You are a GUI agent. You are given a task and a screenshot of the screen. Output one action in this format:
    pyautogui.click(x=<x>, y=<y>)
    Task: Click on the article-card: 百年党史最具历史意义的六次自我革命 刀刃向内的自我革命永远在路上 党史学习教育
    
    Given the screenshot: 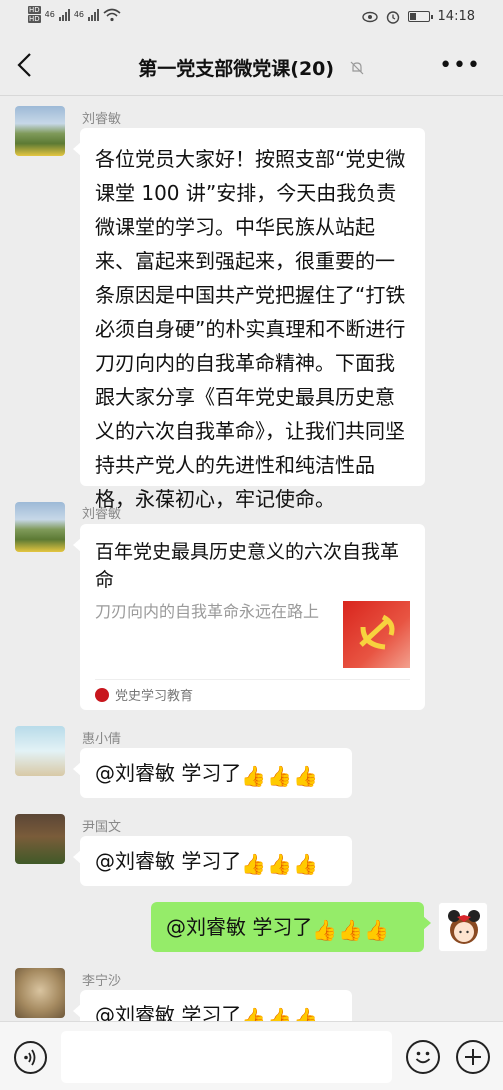 What is the action you would take?
    pyautogui.click(x=249, y=617)
    